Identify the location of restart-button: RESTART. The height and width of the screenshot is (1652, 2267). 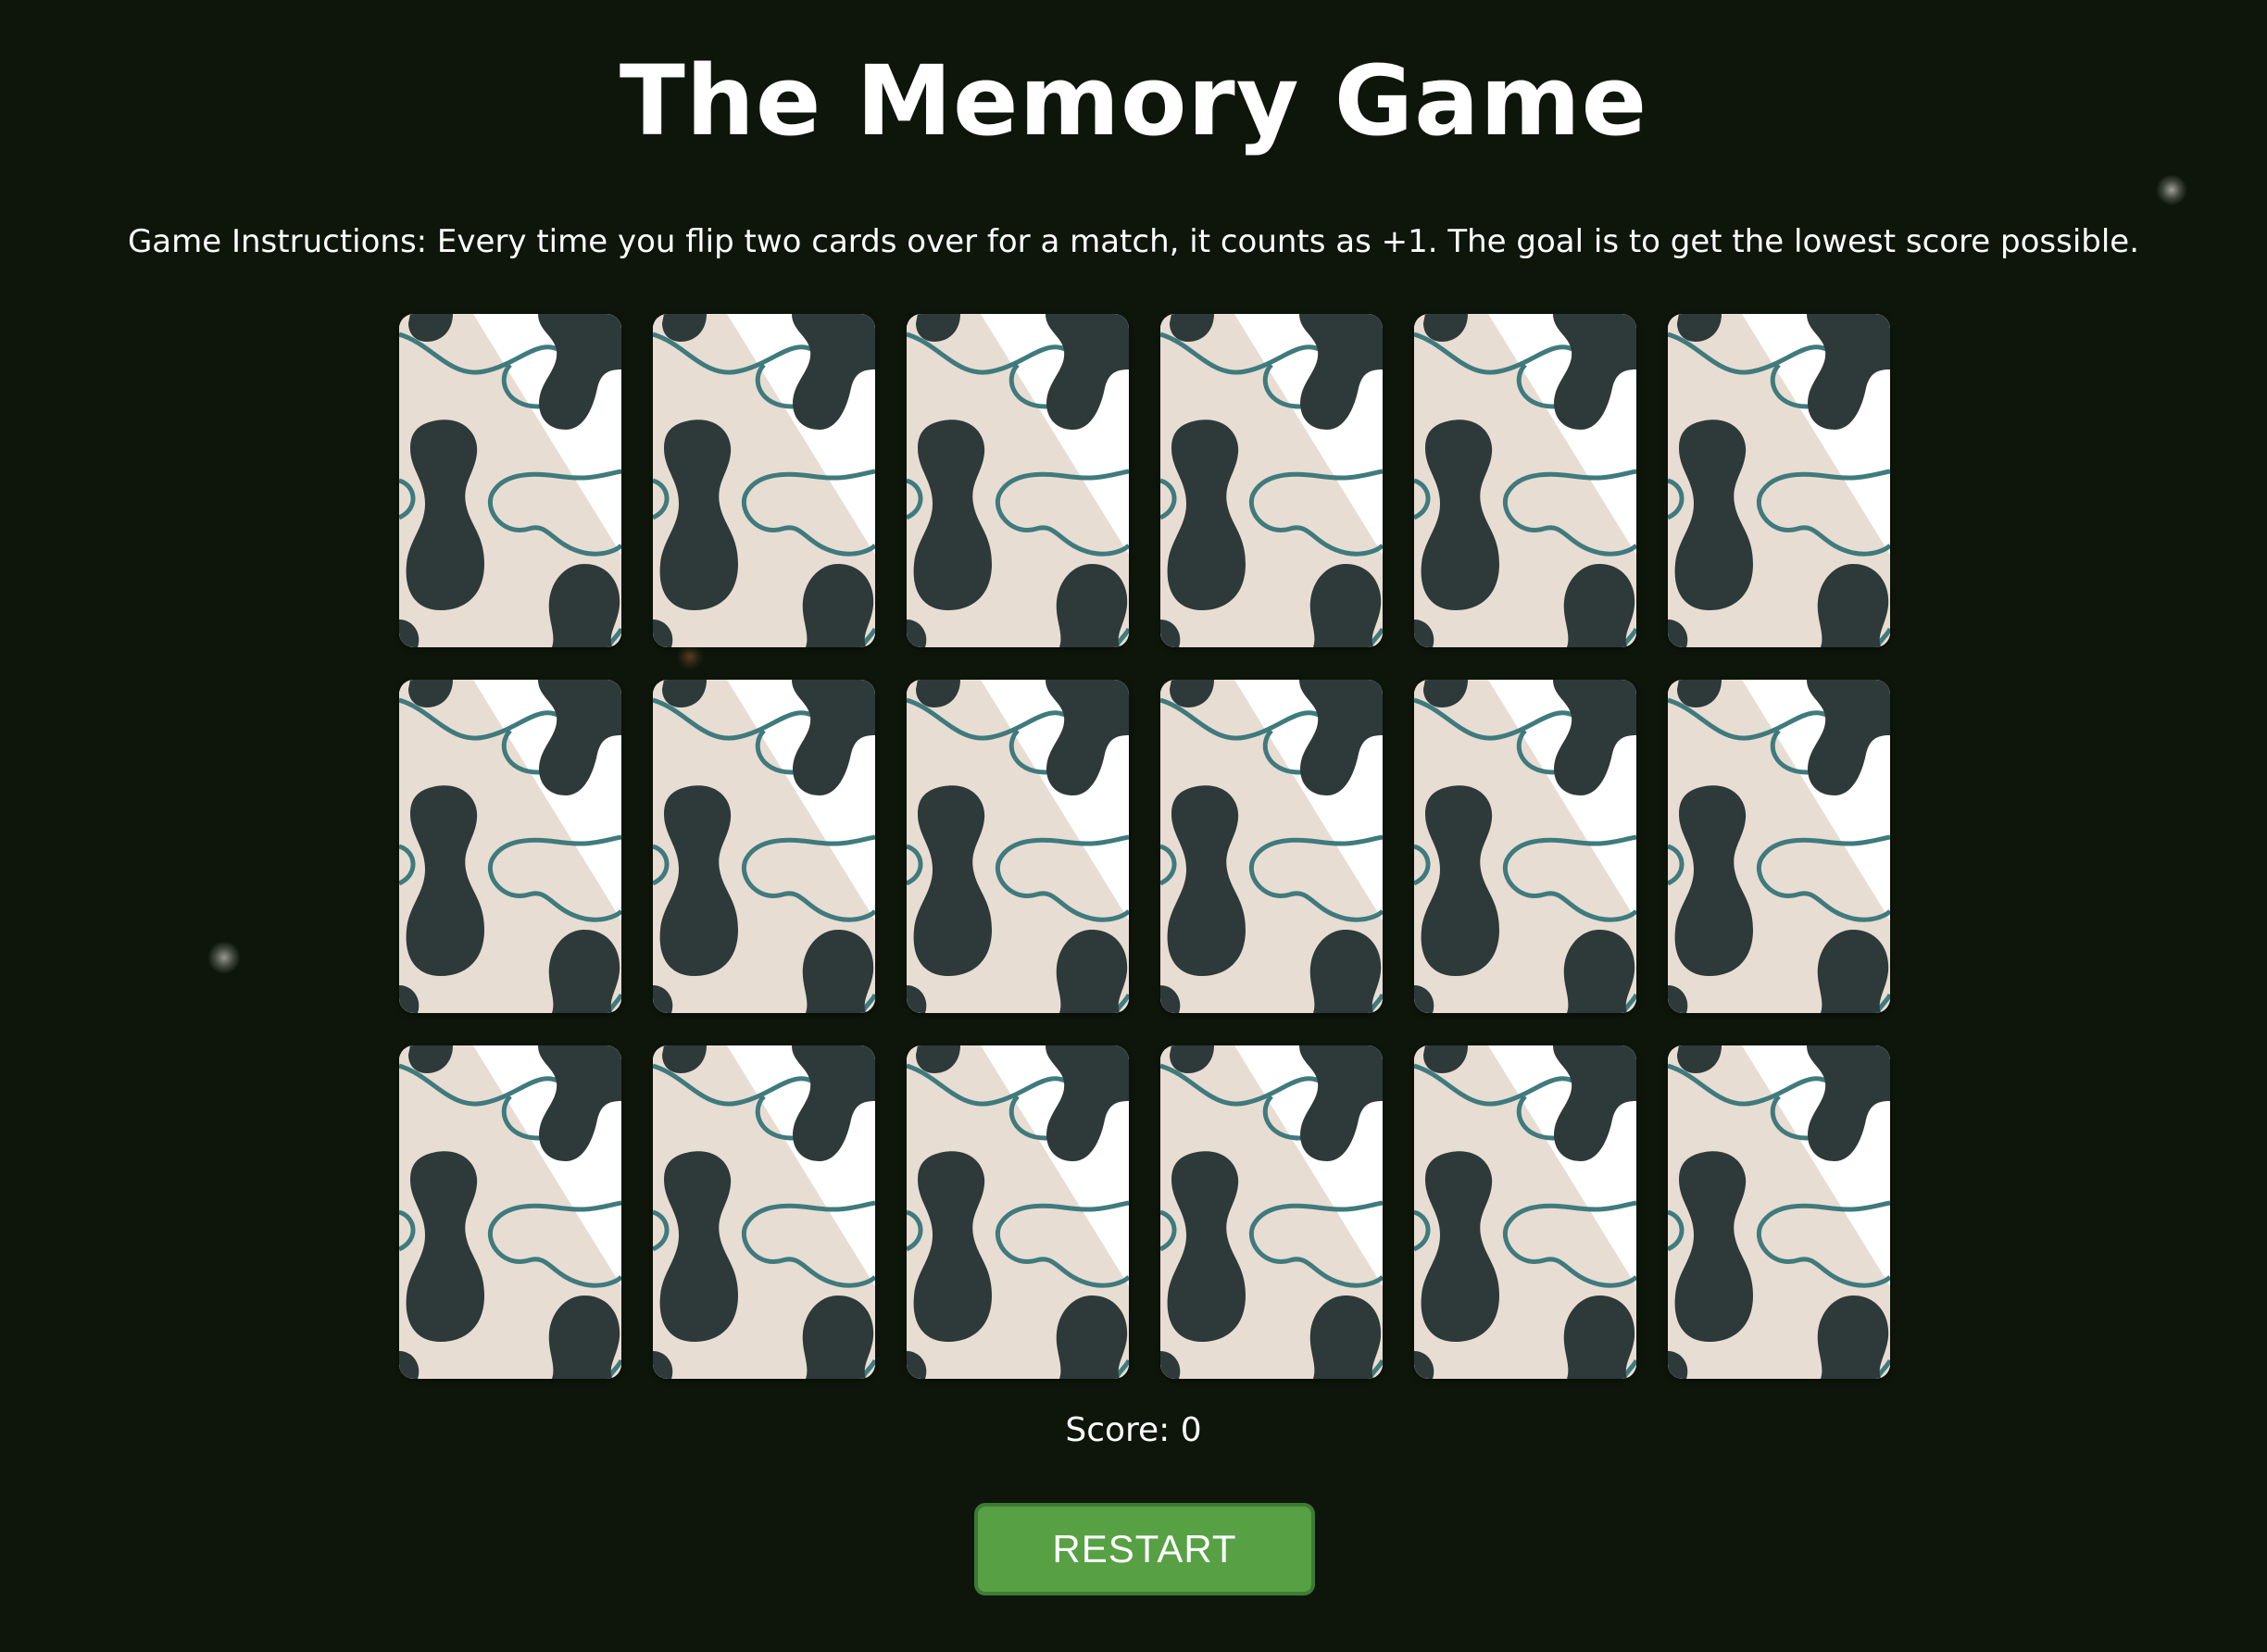
(1144, 1549).